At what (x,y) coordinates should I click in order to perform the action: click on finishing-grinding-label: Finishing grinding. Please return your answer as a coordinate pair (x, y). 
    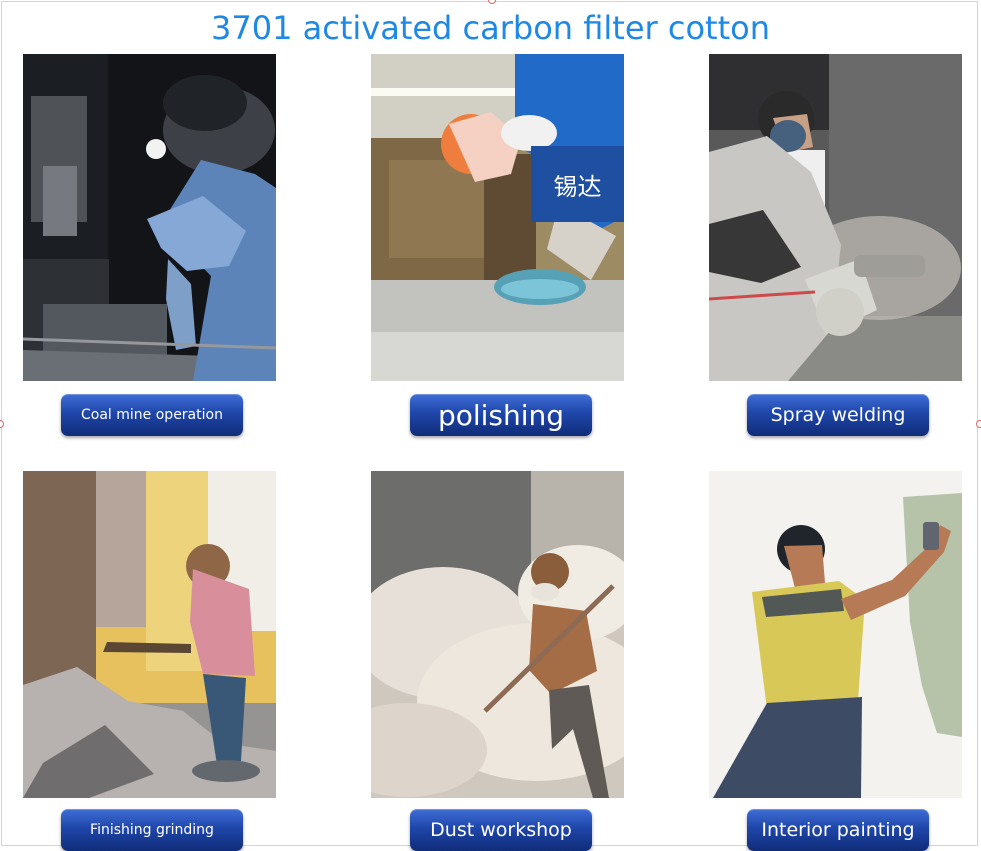
    Looking at the image, I should click on (152, 830).